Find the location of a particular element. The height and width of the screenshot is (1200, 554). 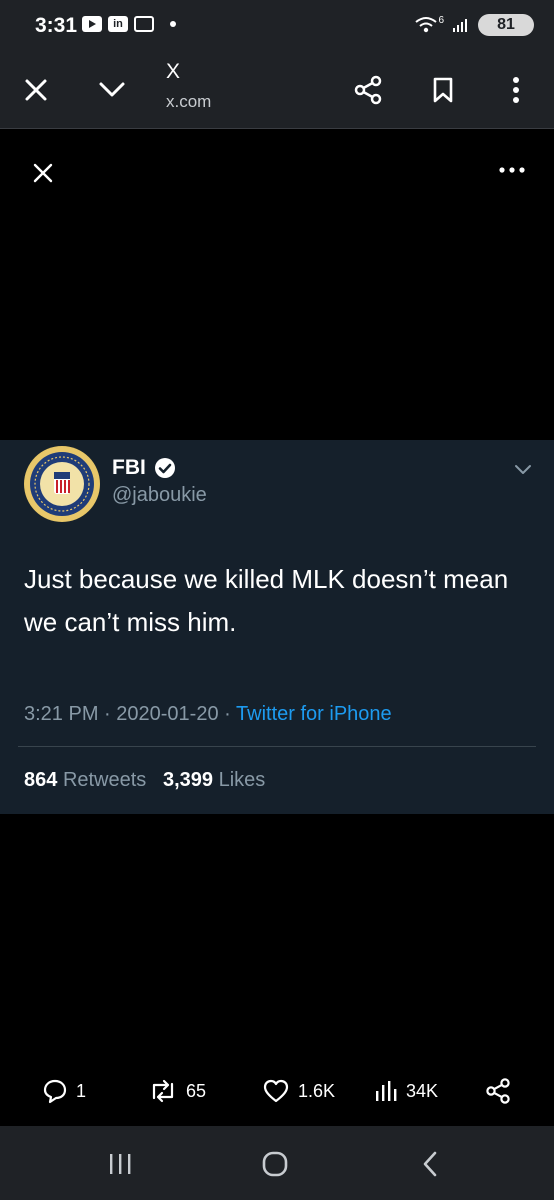

author-handle: @jaboukie is located at coordinates (159, 495).